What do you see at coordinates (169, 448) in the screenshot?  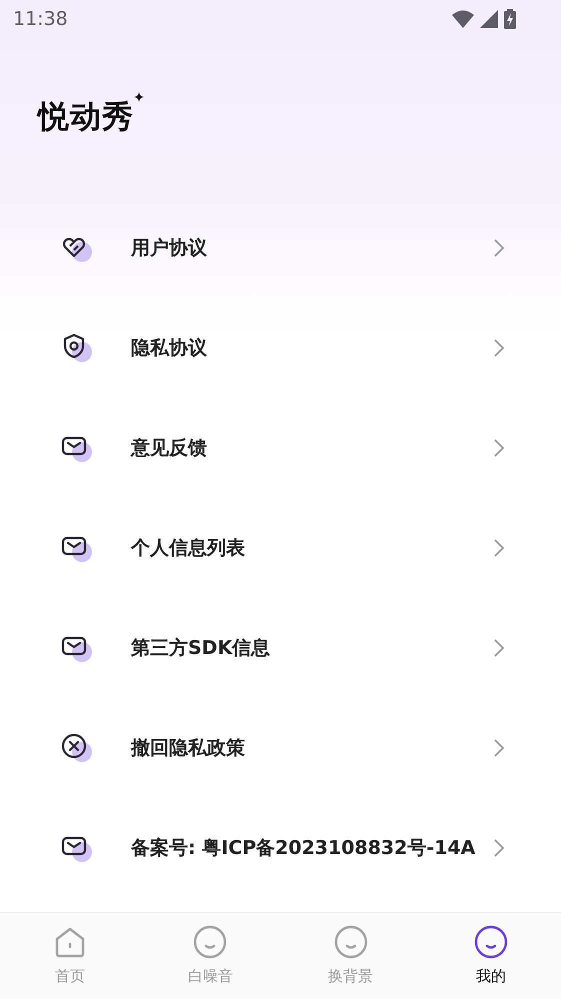 I see `menu-label: 意见反馈` at bounding box center [169, 448].